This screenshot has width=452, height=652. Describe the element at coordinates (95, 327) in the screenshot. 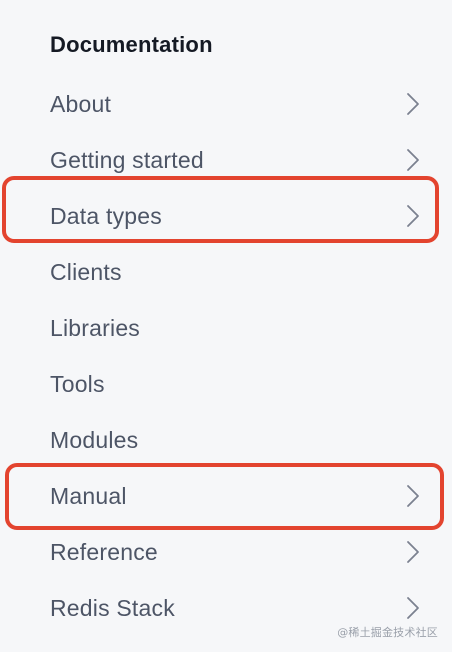

I see `sidebar-item-label: Libraries` at that location.